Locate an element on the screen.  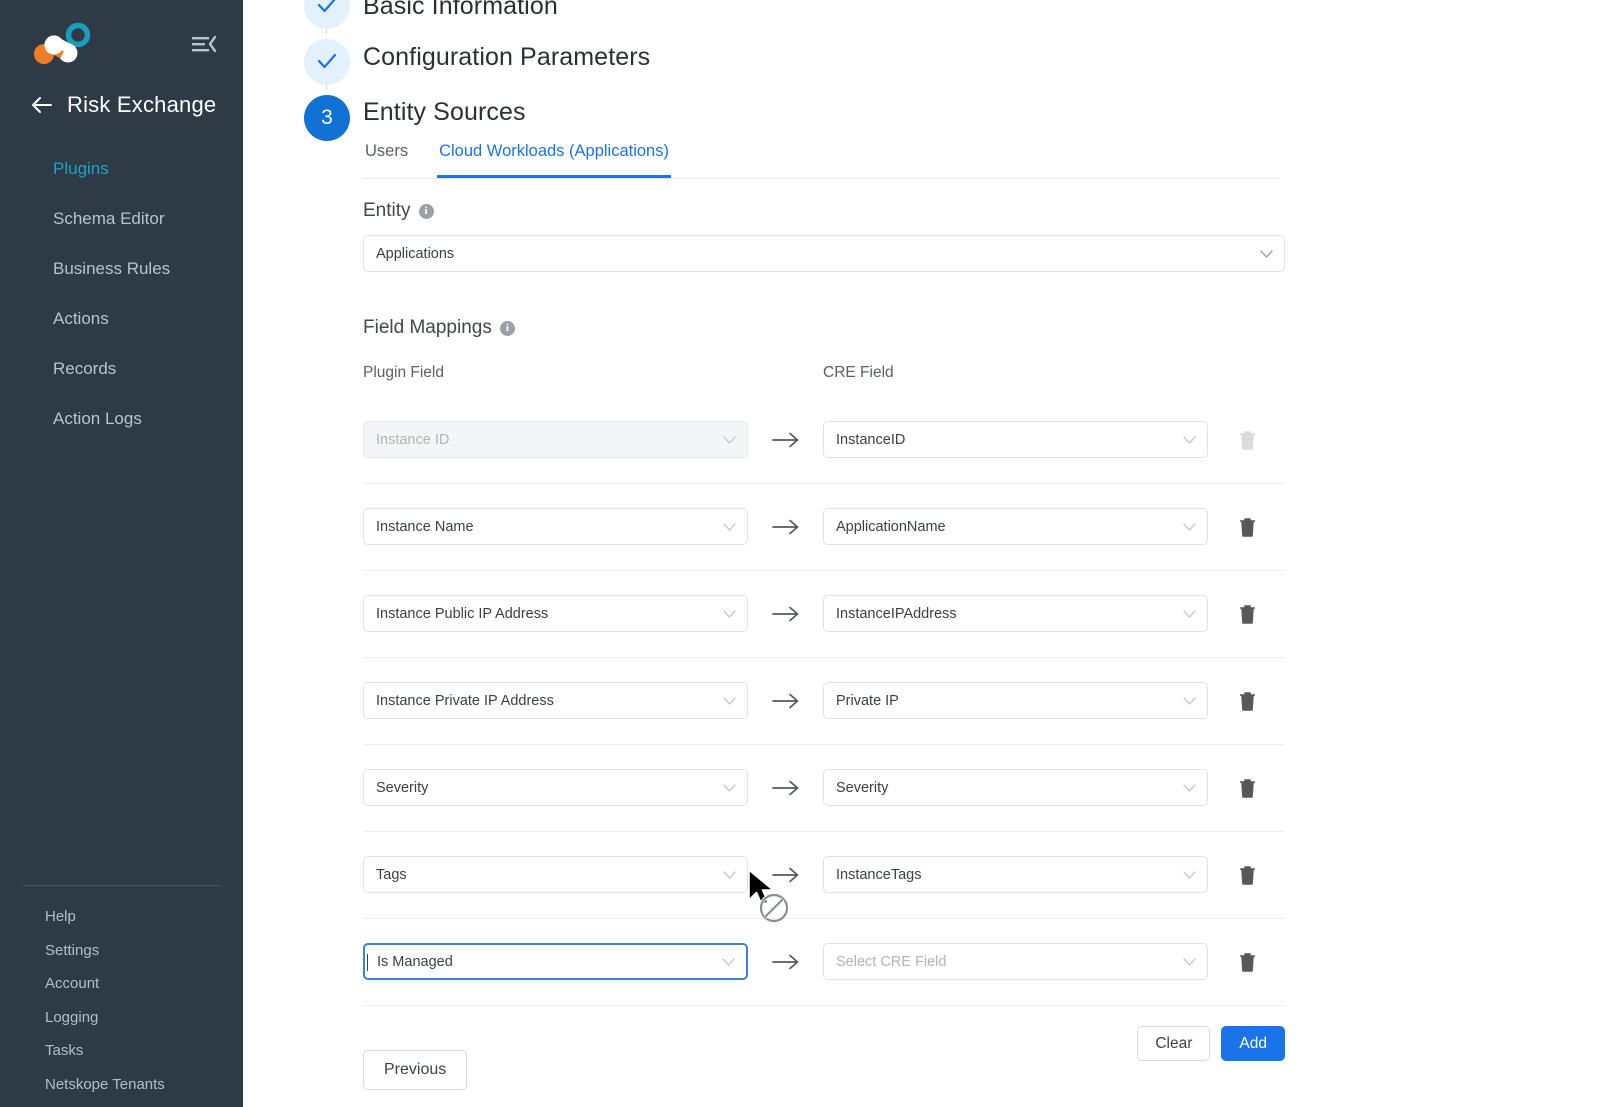
sidebar-item-account: Account is located at coordinates (121, 984).